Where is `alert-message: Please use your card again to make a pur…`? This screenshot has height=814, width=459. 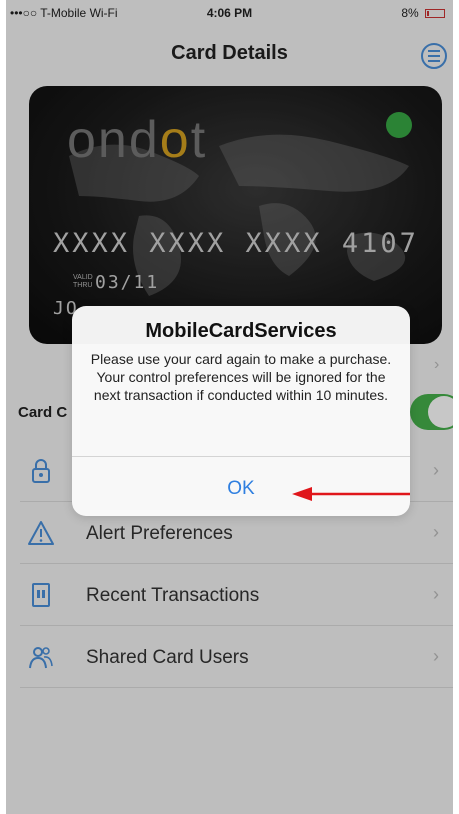
alert-message: Please use your card again to make a pur… is located at coordinates (241, 377).